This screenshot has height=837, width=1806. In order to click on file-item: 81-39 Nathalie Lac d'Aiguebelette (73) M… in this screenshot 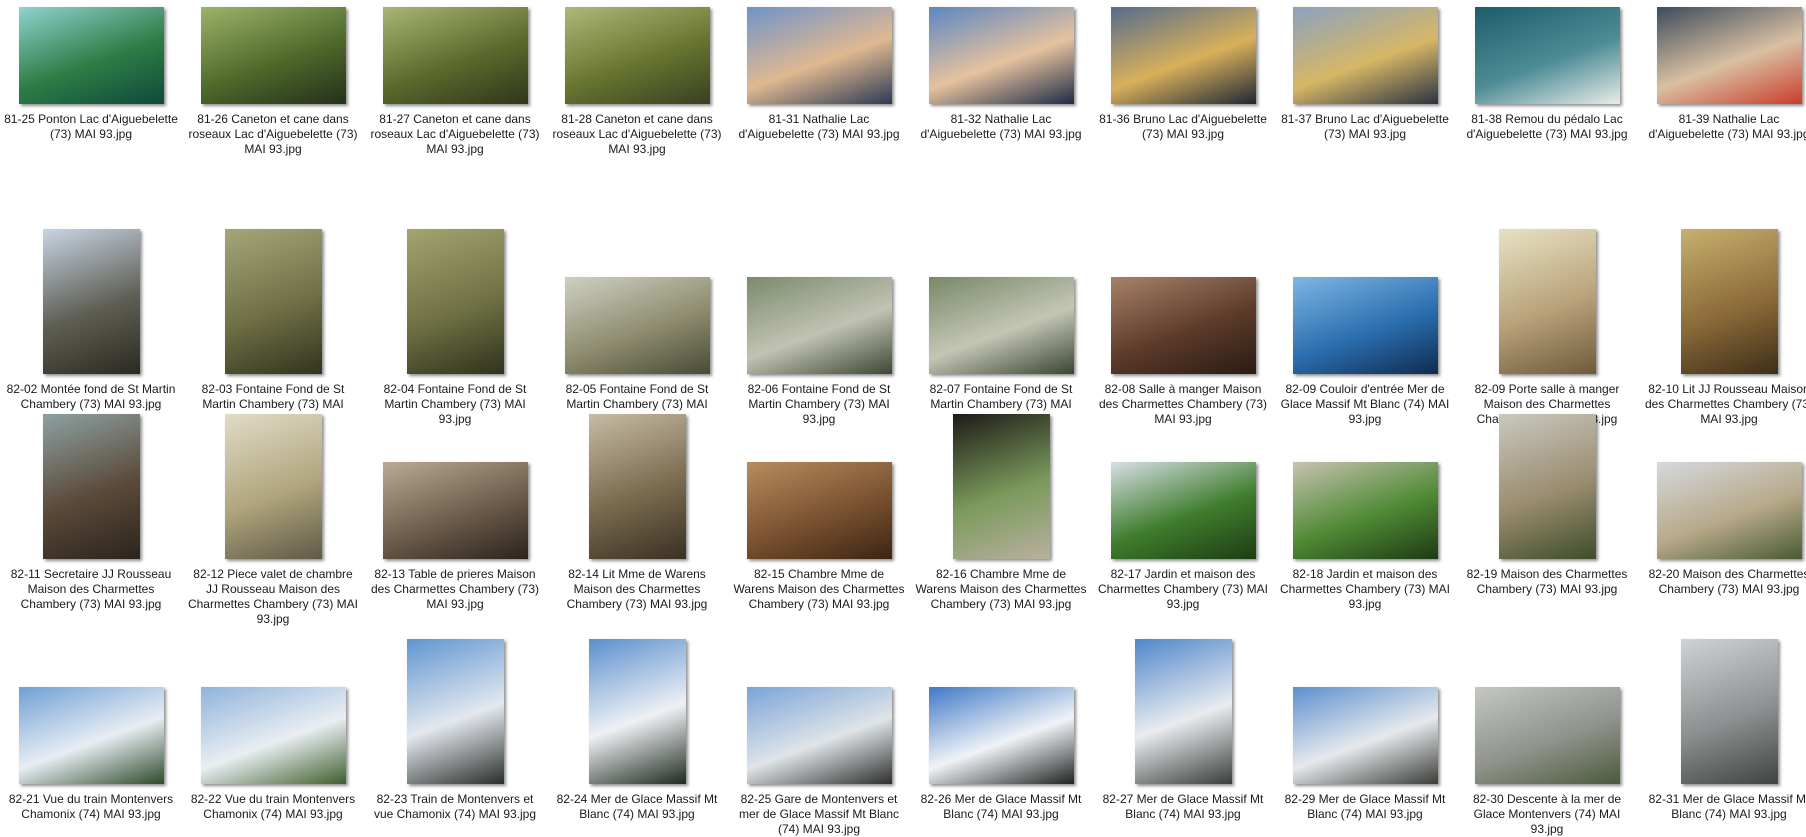, I will do `click(1722, 105)`.